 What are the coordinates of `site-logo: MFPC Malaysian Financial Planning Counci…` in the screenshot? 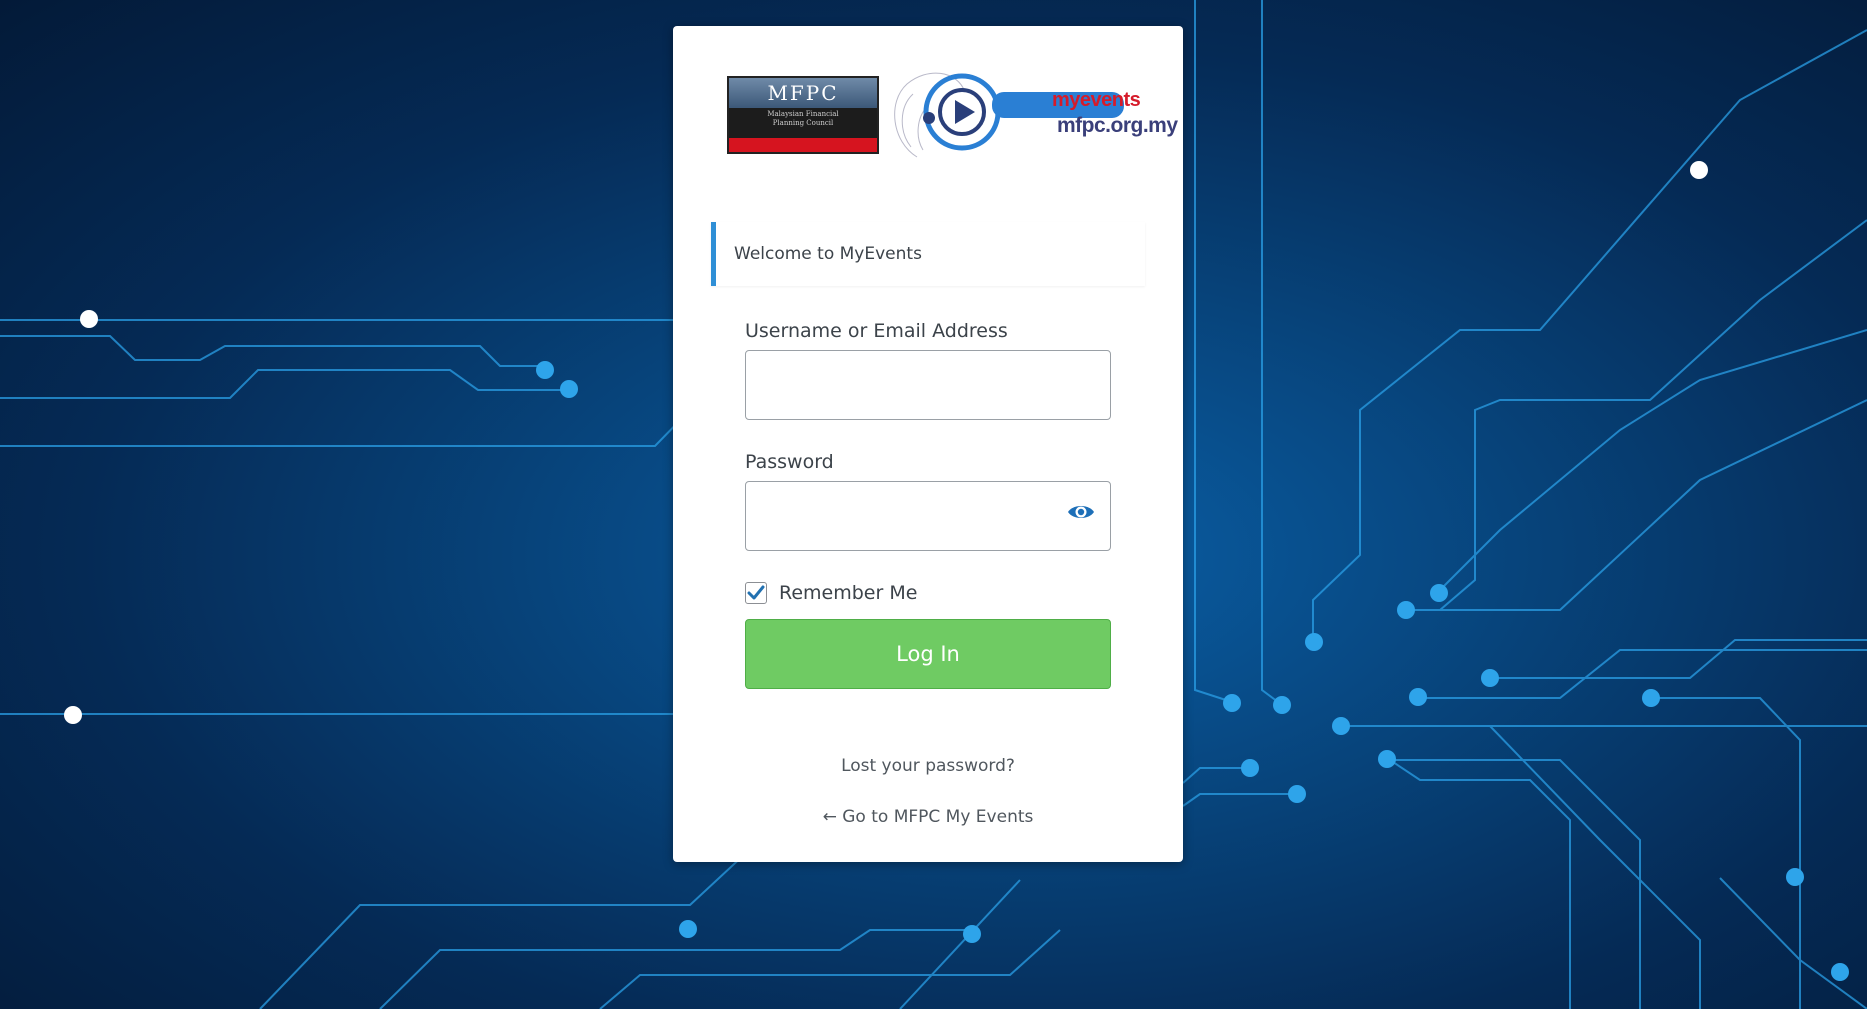 It's located at (952, 122).